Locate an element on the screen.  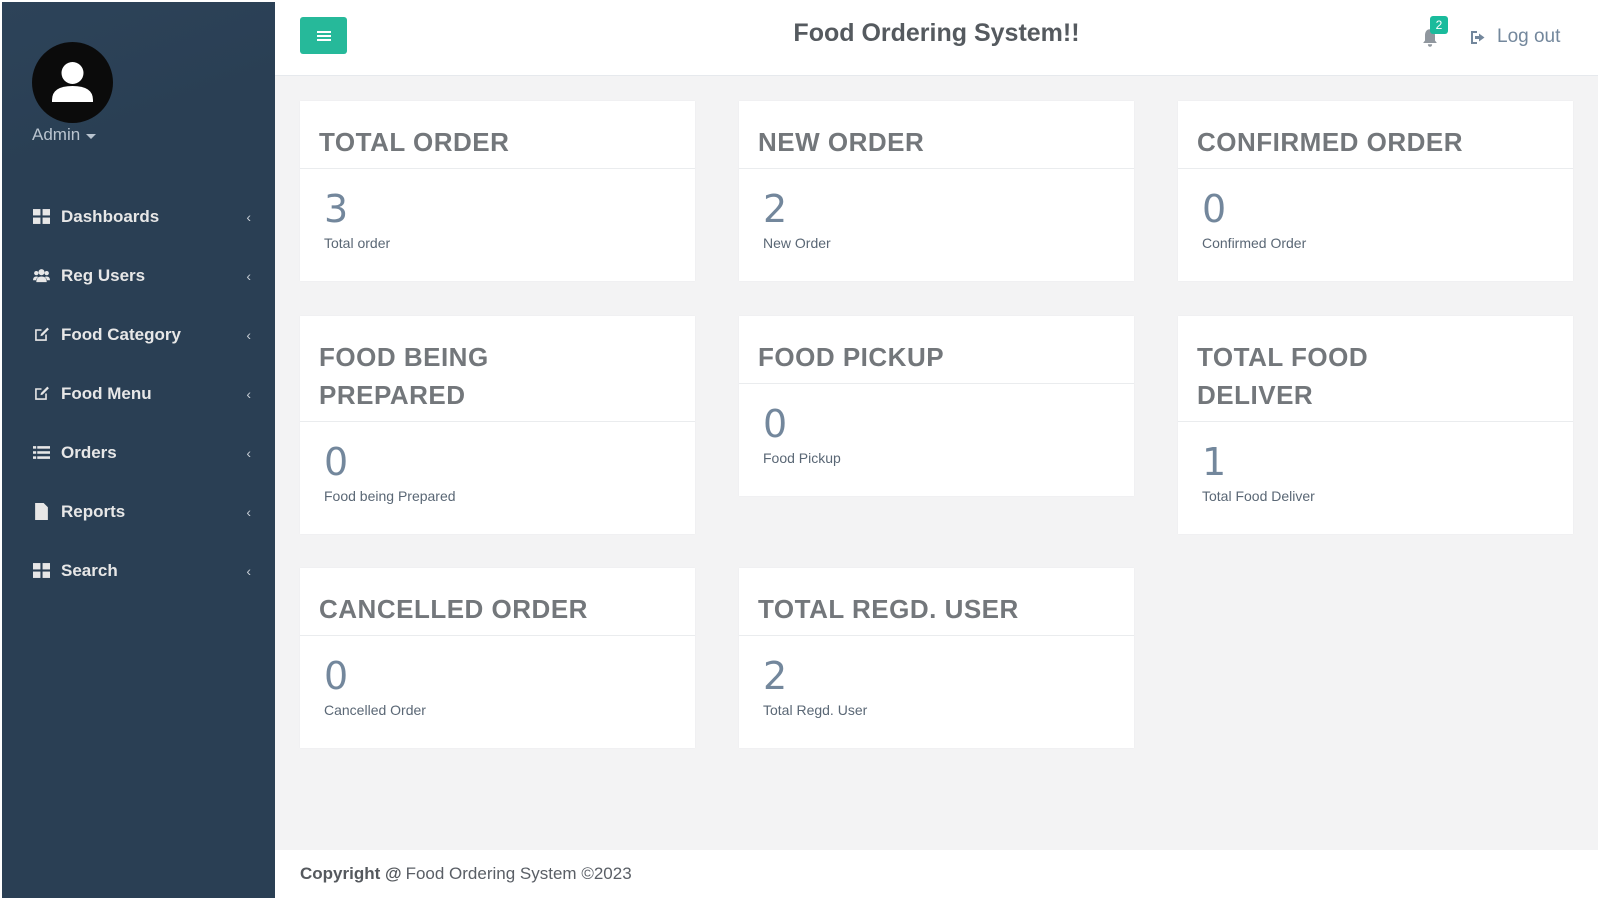
card-title: TOTAL ORDER is located at coordinates (497, 135).